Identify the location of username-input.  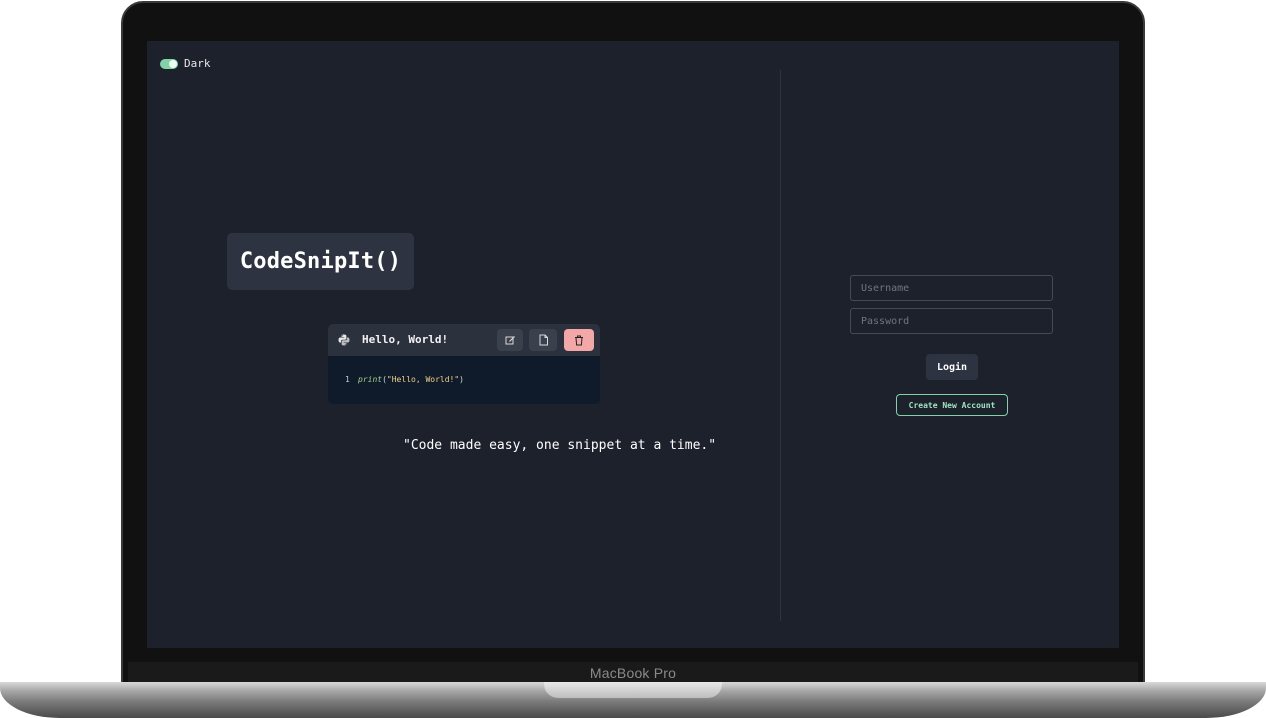
(951, 288).